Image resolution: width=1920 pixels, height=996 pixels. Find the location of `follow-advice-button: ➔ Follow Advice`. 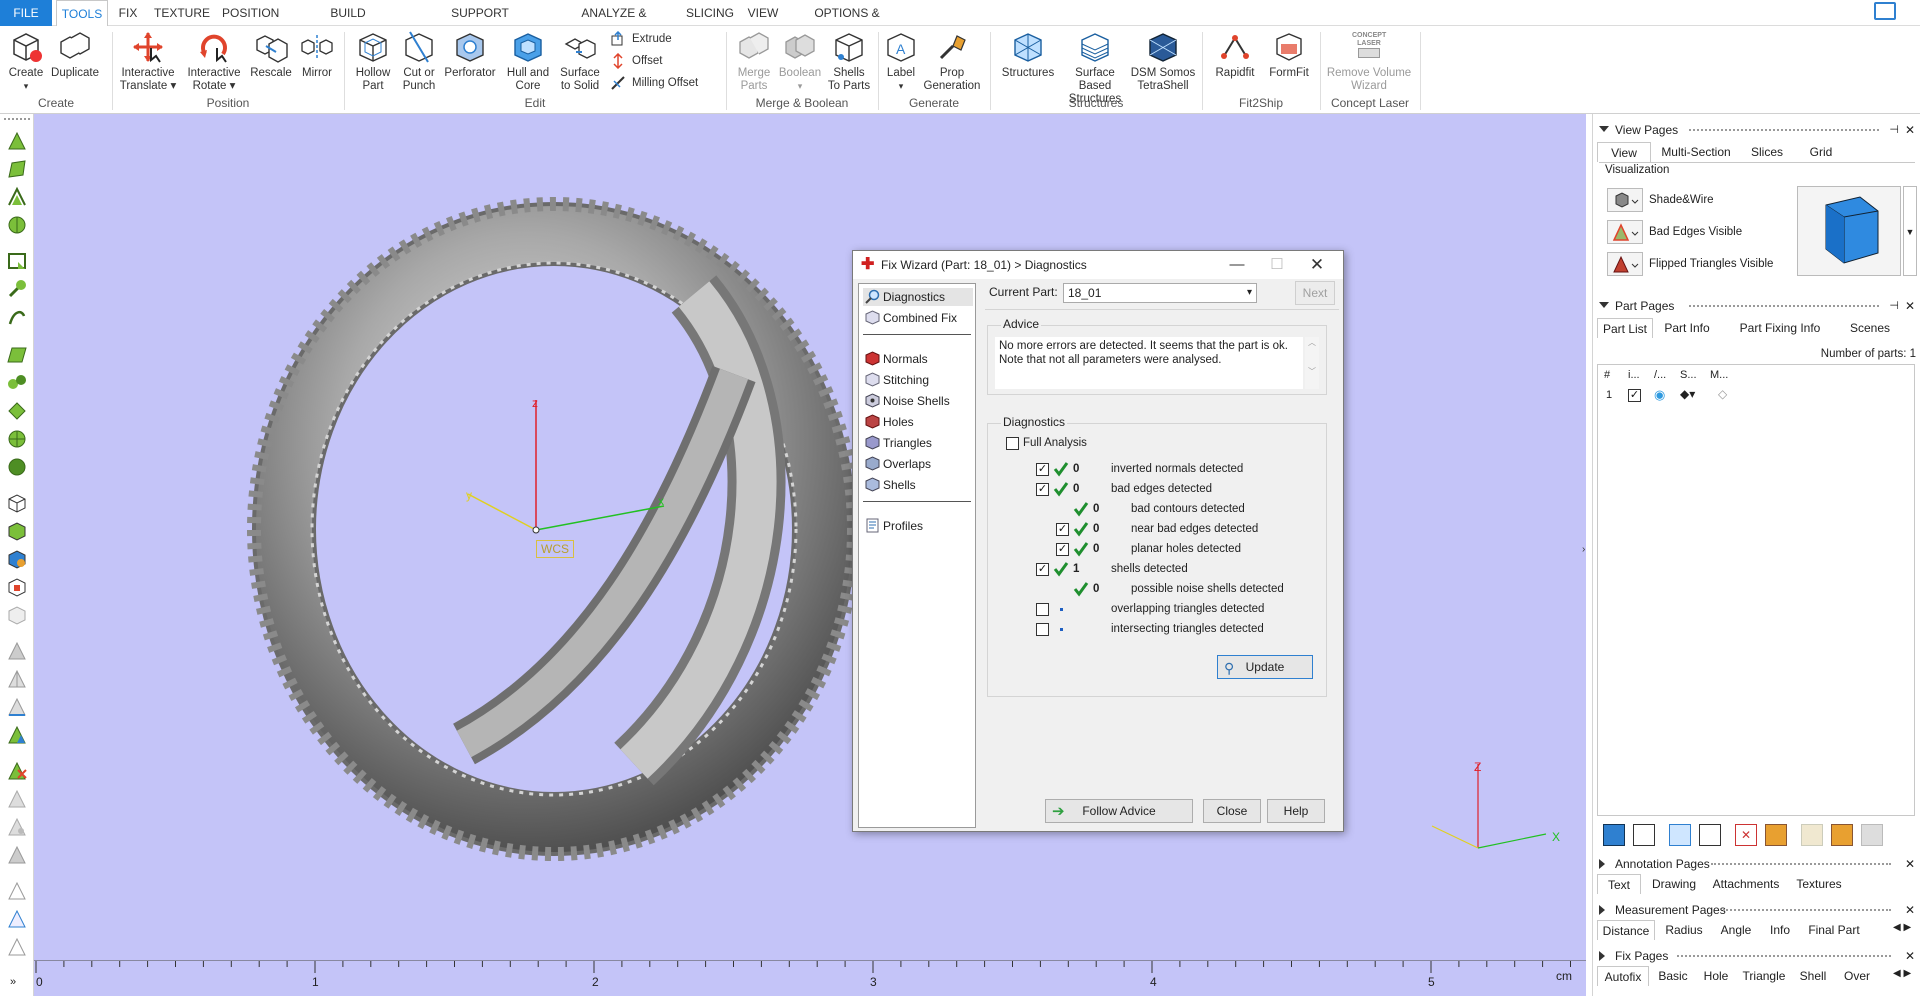

follow-advice-button: ➔ Follow Advice is located at coordinates (1119, 811).